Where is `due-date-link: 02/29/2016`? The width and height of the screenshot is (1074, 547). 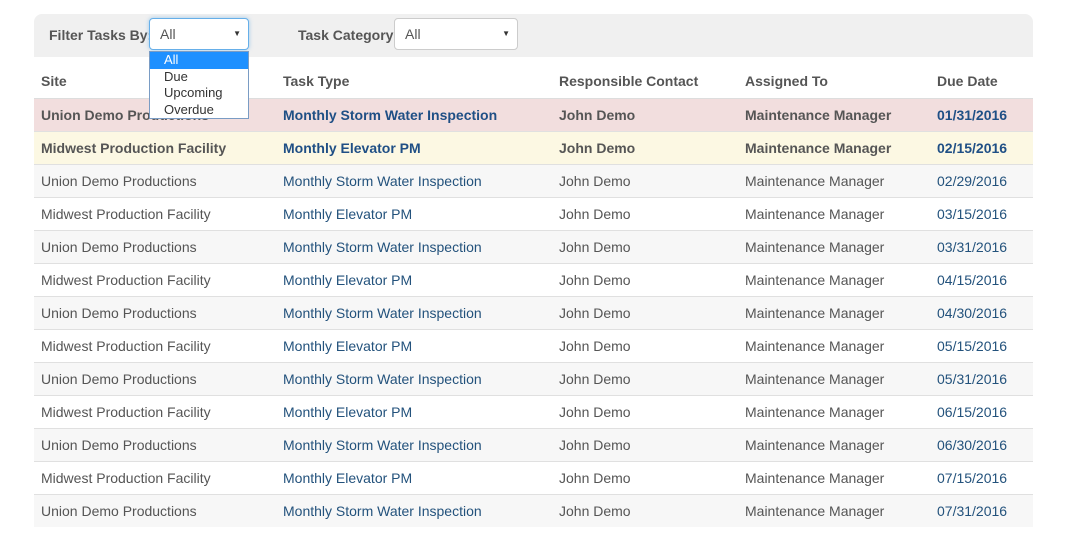
due-date-link: 02/29/2016 is located at coordinates (981, 181).